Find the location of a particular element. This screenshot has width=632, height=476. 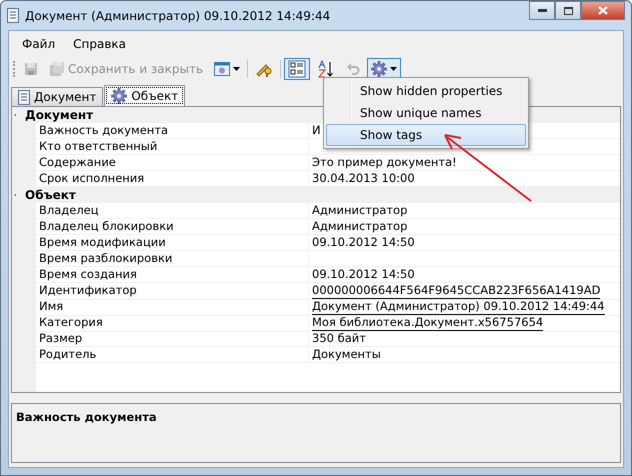

property-value: Документы is located at coordinates (346, 354).